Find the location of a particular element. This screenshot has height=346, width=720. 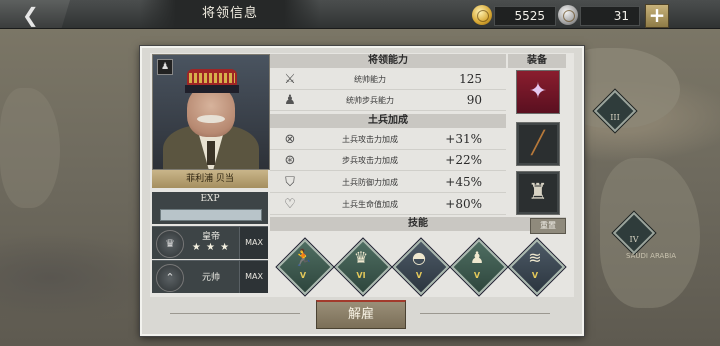

equipment-slot-medal: ✦ is located at coordinates (538, 92).